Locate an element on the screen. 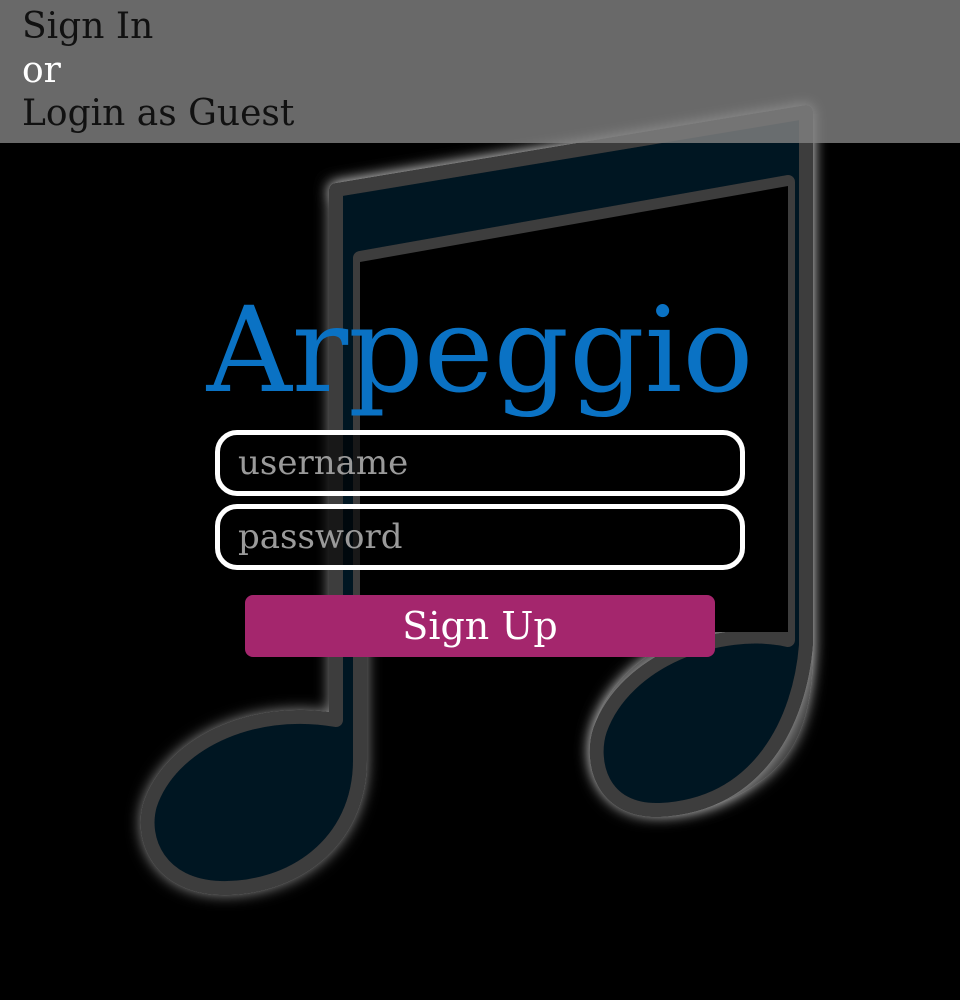  sign-in-link: Sign In is located at coordinates (87, 27).